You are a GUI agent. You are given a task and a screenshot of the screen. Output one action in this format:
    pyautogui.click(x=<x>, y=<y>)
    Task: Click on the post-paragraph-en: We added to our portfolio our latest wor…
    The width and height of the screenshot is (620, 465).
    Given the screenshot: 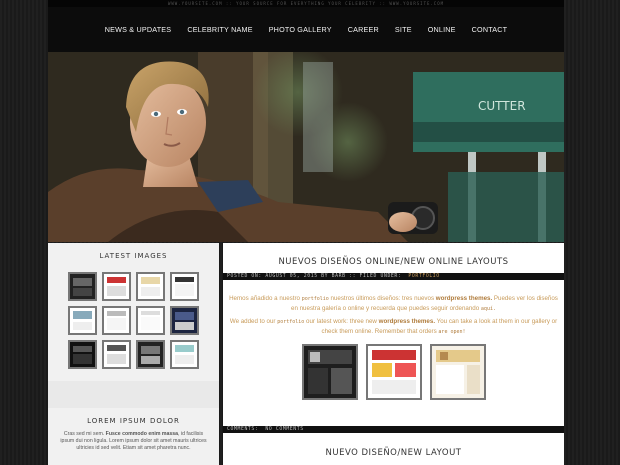 What is the action you would take?
    pyautogui.click(x=393, y=326)
    